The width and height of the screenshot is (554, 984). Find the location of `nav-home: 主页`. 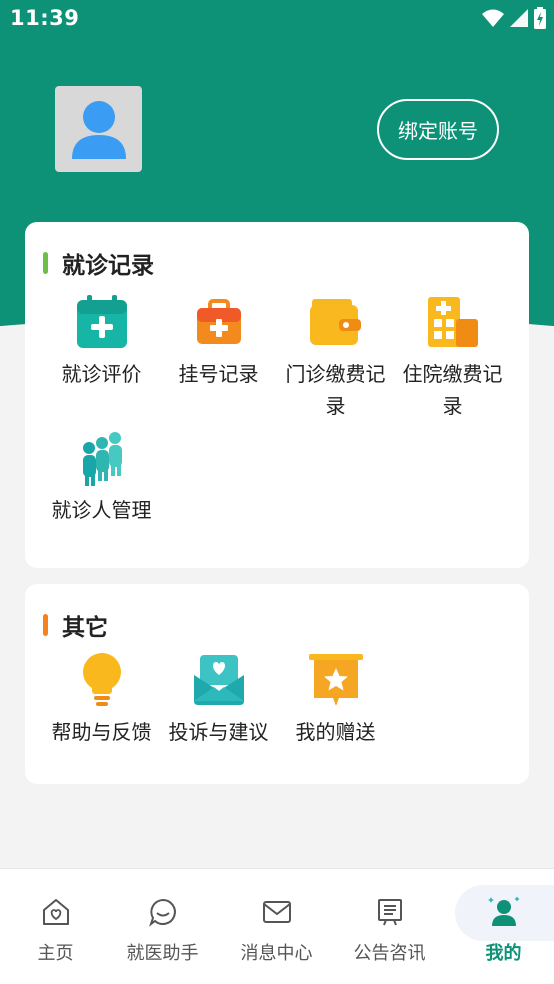

nav-home: 主页 is located at coordinates (55, 919).